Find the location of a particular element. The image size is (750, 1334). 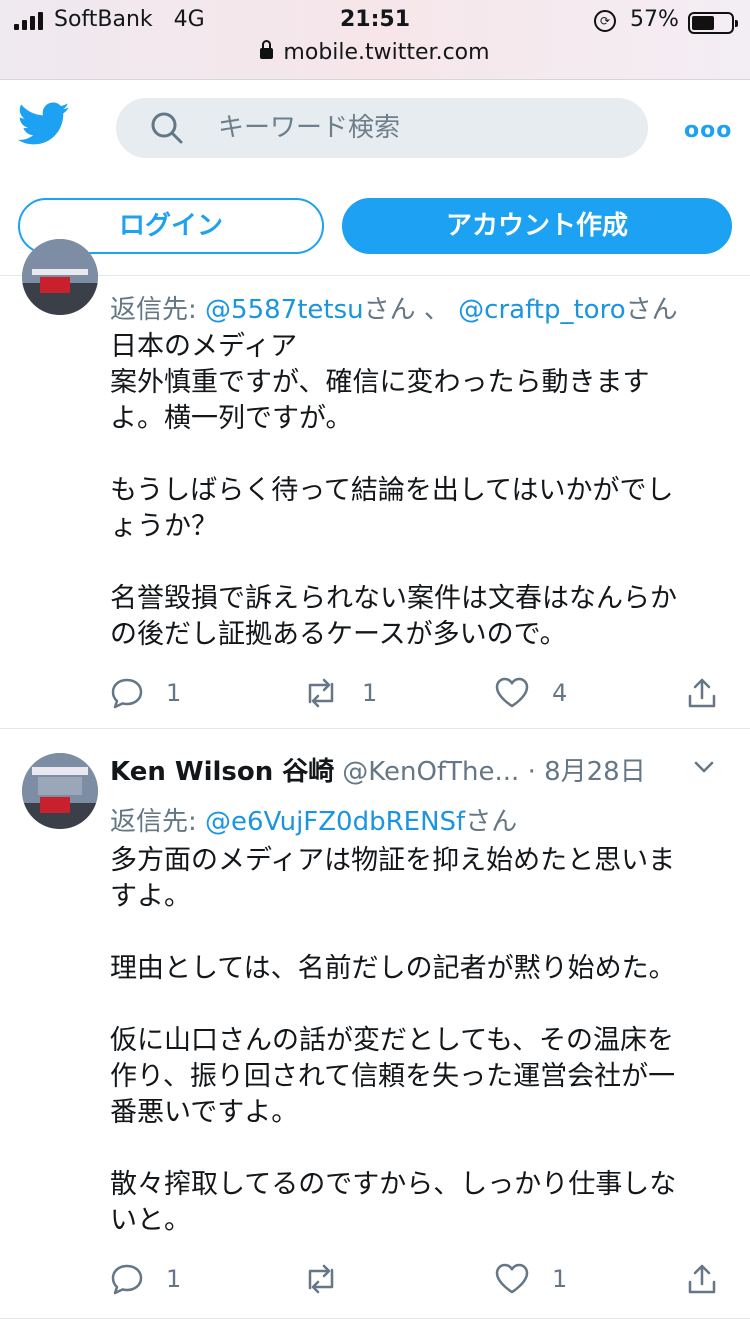

like-button: 4 is located at coordinates (530, 693).